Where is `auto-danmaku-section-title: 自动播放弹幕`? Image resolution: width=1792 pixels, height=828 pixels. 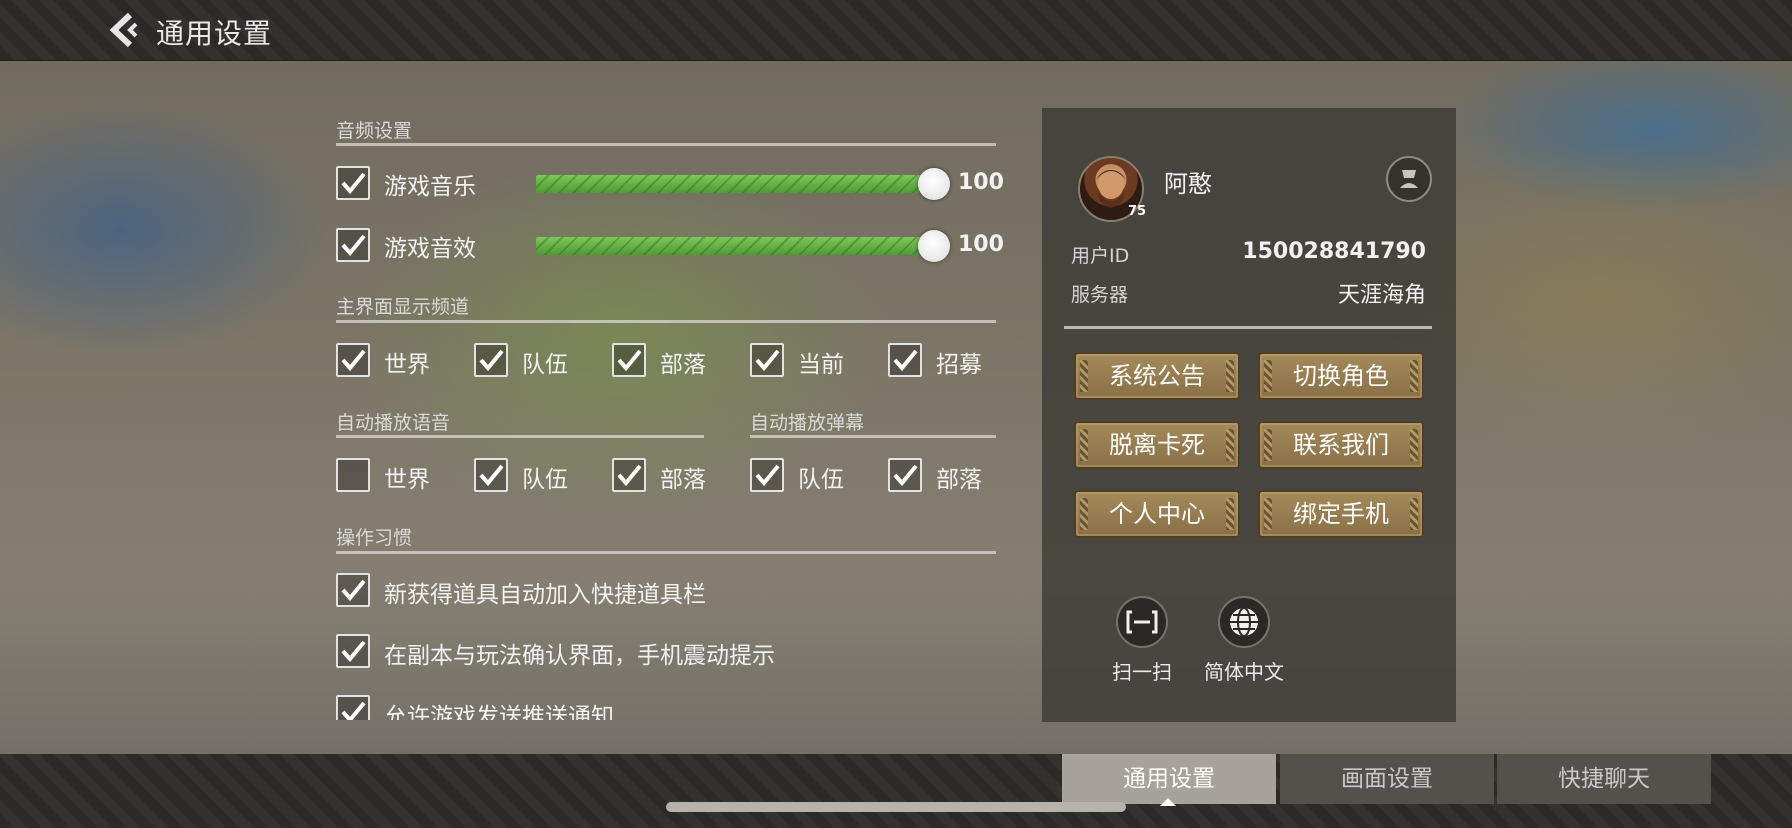 auto-danmaku-section-title: 自动播放弹幕 is located at coordinates (807, 423).